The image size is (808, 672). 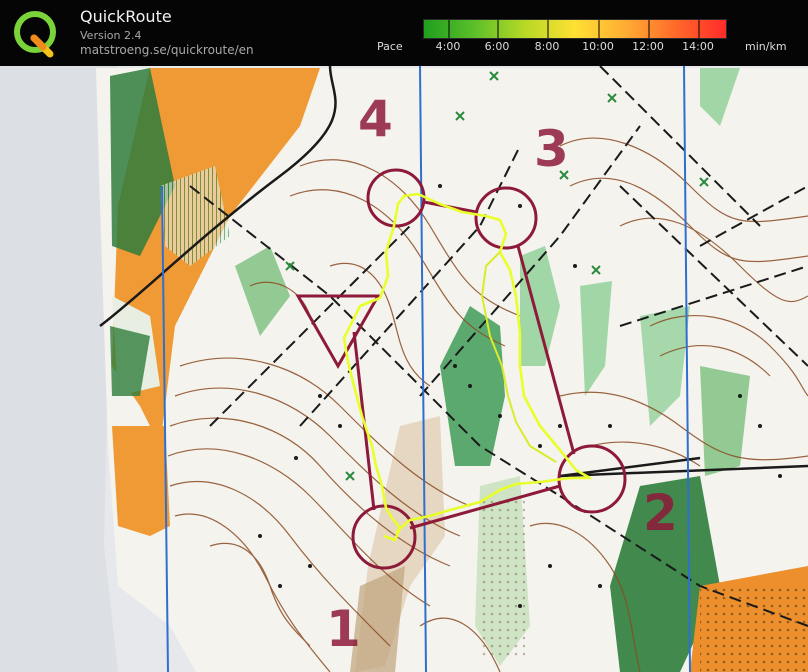 I want to click on pace-tick-labels: 4:00 6:00 8:00 10:00 12:00 14:00, so click(x=404, y=48).